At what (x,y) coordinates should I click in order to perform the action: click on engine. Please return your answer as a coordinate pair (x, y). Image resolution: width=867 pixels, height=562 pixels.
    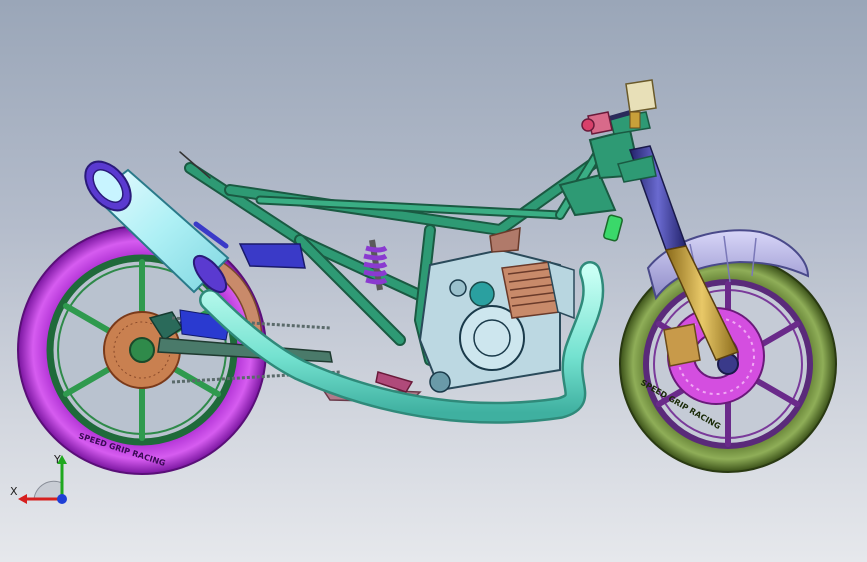
    Looking at the image, I should click on (475, 320).